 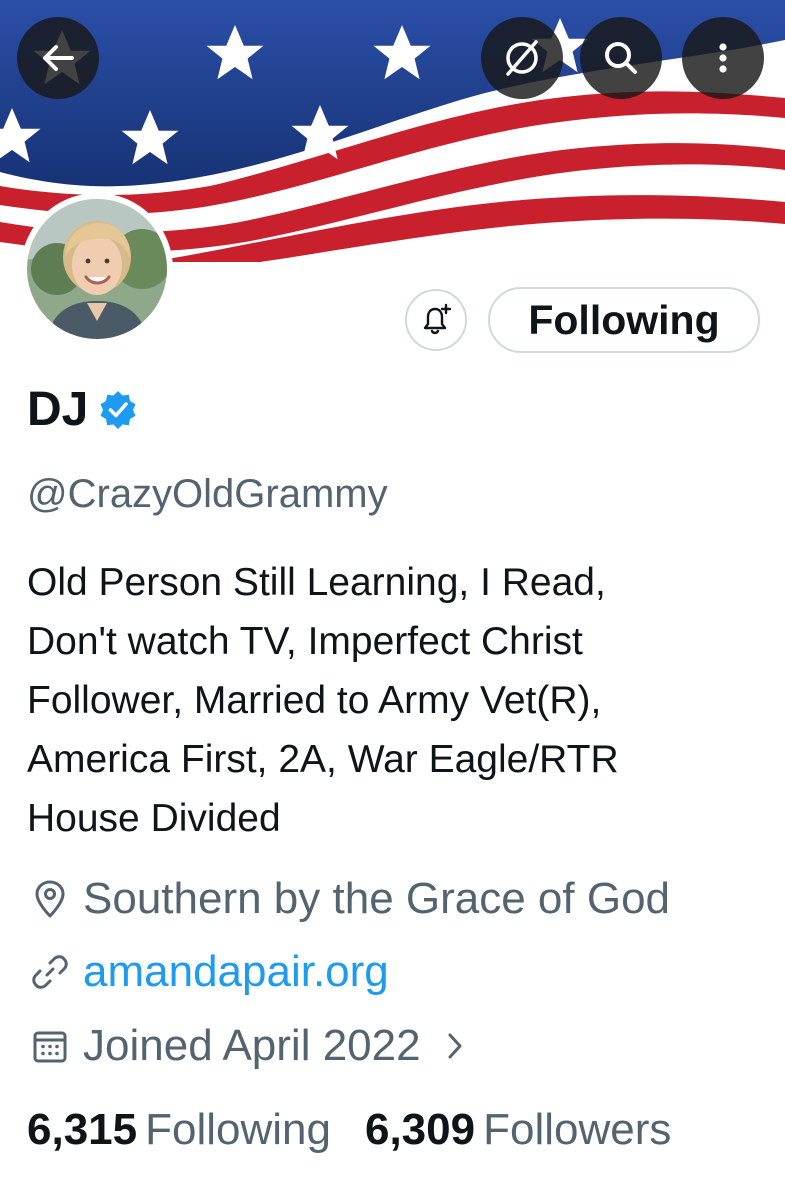 I want to click on bio-line: Follower, Married to Army Vet(R),, so click(x=314, y=700).